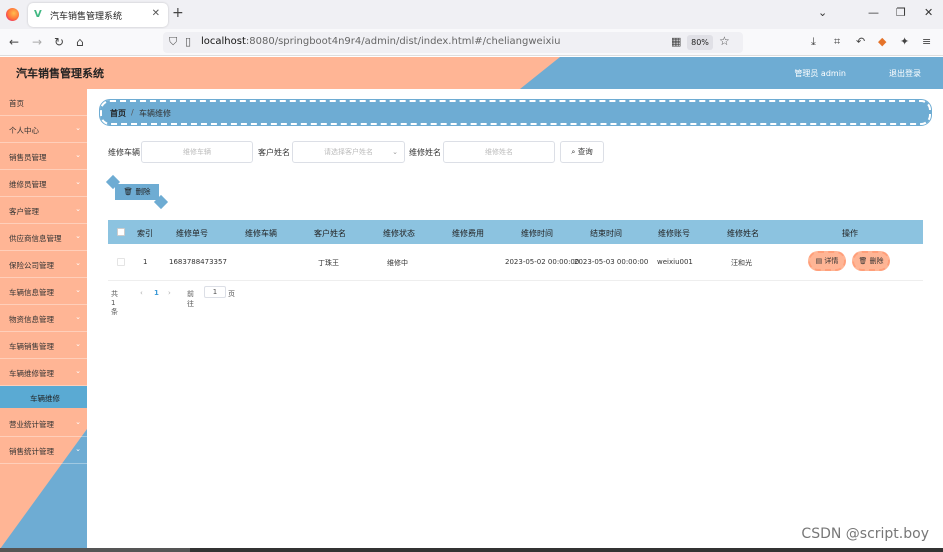  Describe the element at coordinates (700, 42) in the screenshot. I see `zoom-level: 80%` at that location.